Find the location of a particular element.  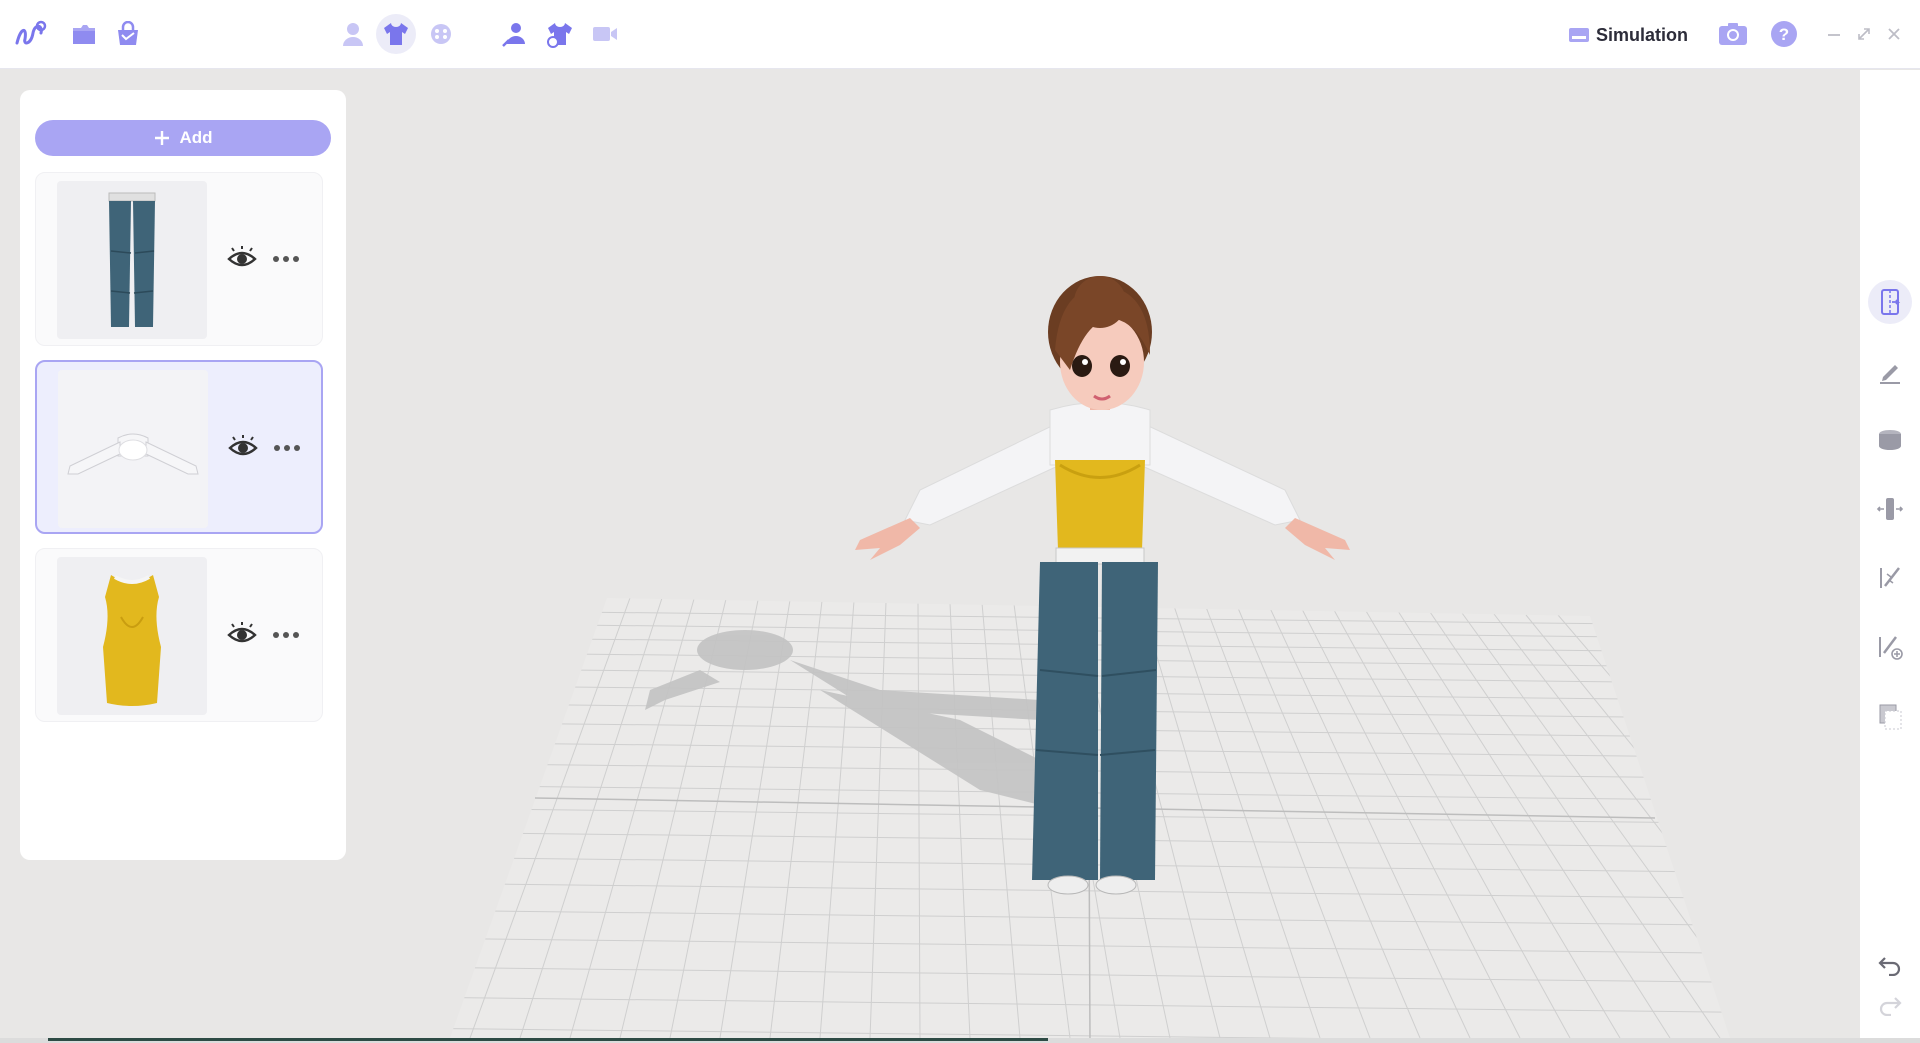

layer-icon is located at coordinates (1890, 440).